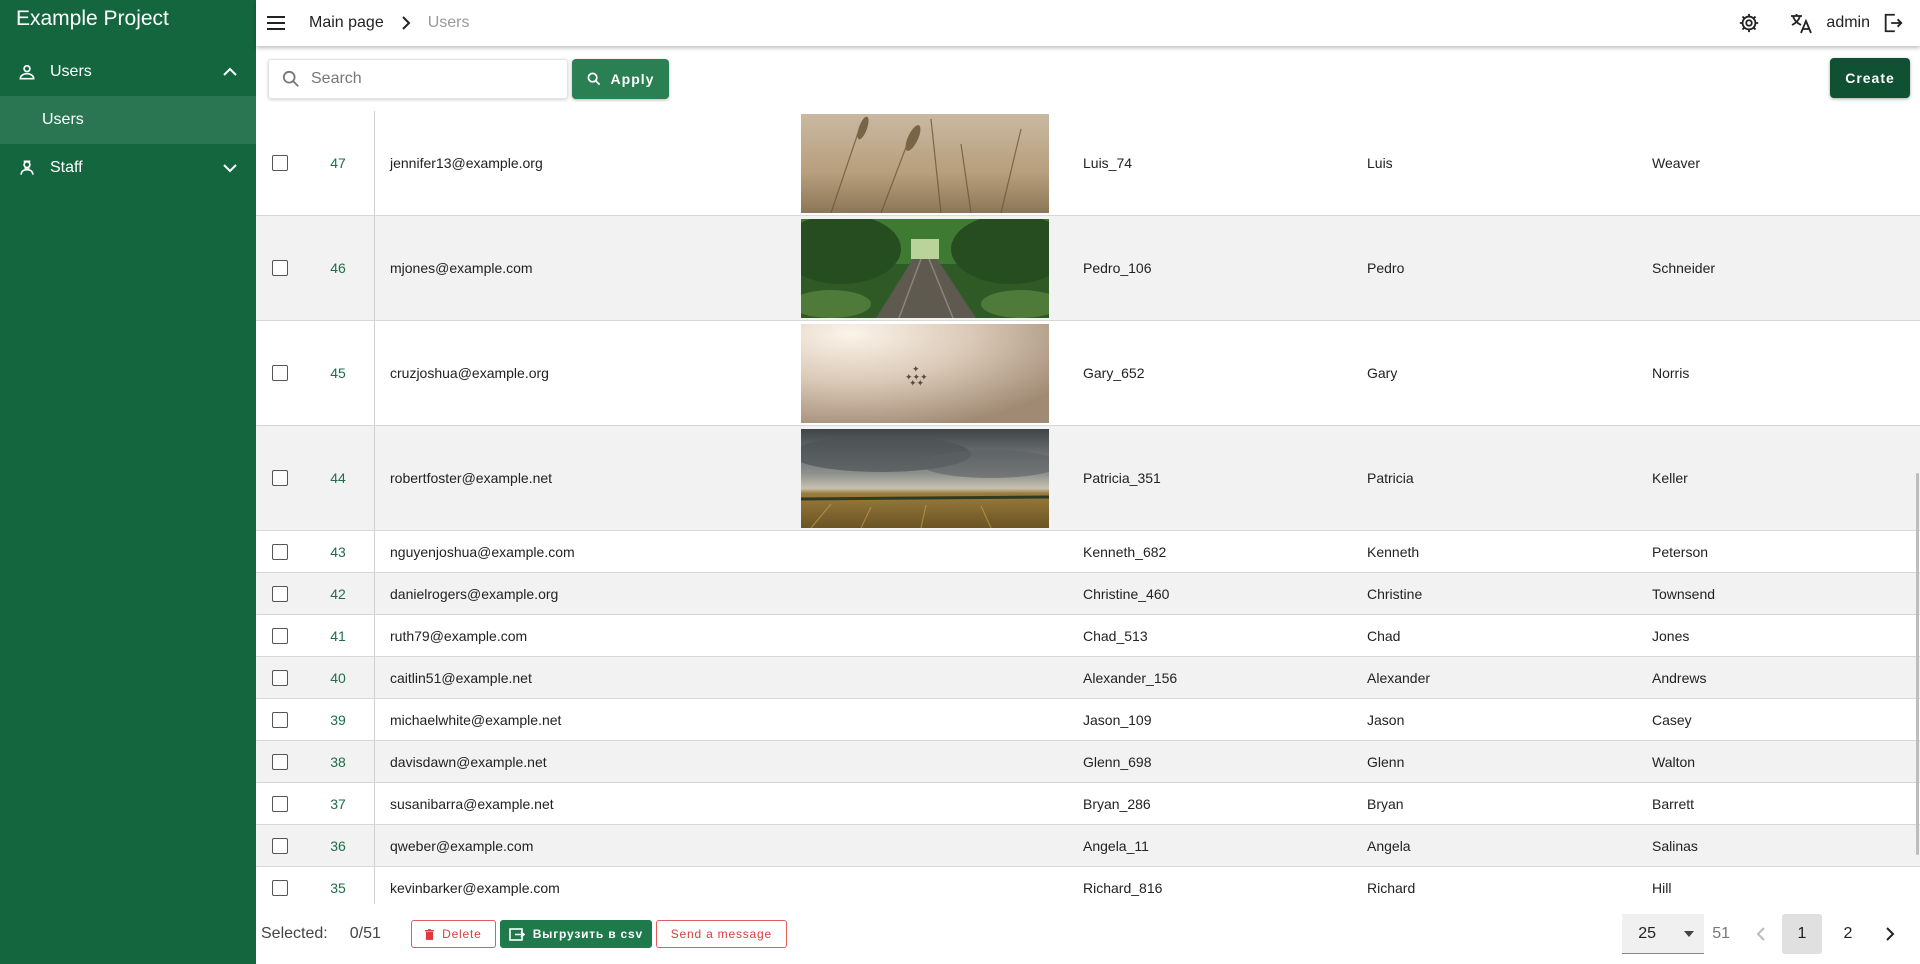 This screenshot has height=964, width=1920. What do you see at coordinates (1647, 933) in the screenshot?
I see `per-page-value: 25` at bounding box center [1647, 933].